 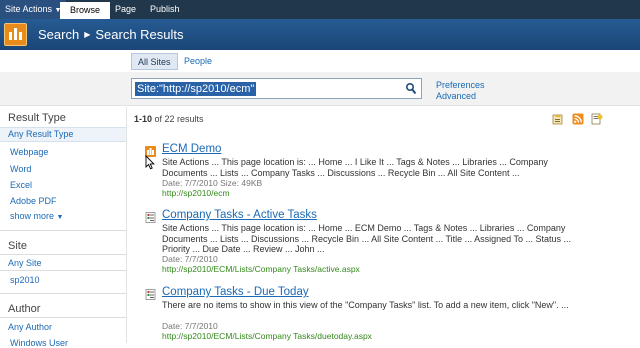 What do you see at coordinates (411, 88) in the screenshot?
I see `search-icon` at bounding box center [411, 88].